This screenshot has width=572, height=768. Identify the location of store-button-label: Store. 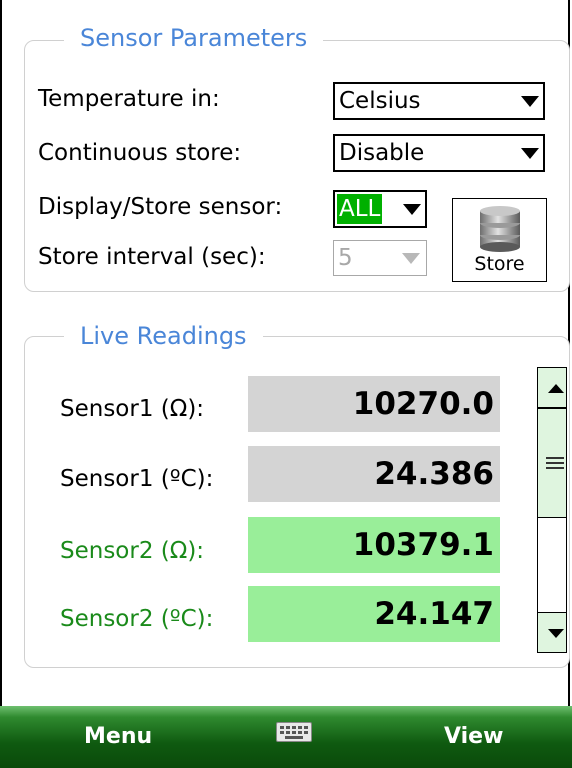
(499, 264).